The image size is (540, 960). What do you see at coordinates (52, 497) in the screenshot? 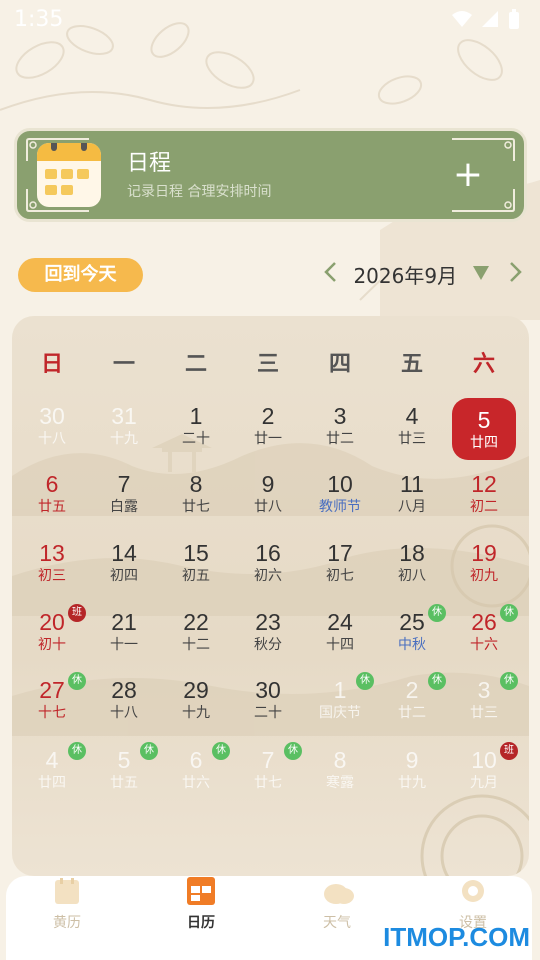
I see `day-cell: 6 廿五` at bounding box center [52, 497].